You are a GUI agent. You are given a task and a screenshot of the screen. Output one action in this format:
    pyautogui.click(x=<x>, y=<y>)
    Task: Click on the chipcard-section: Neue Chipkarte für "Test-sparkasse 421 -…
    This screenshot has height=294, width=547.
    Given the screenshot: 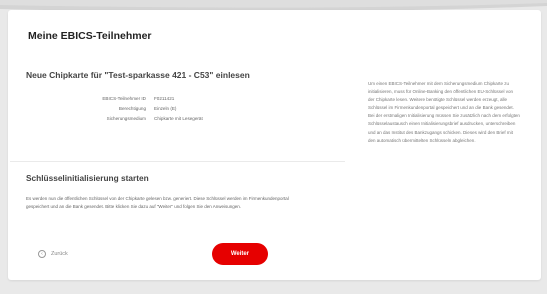 What is the action you would take?
    pyautogui.click(x=185, y=97)
    